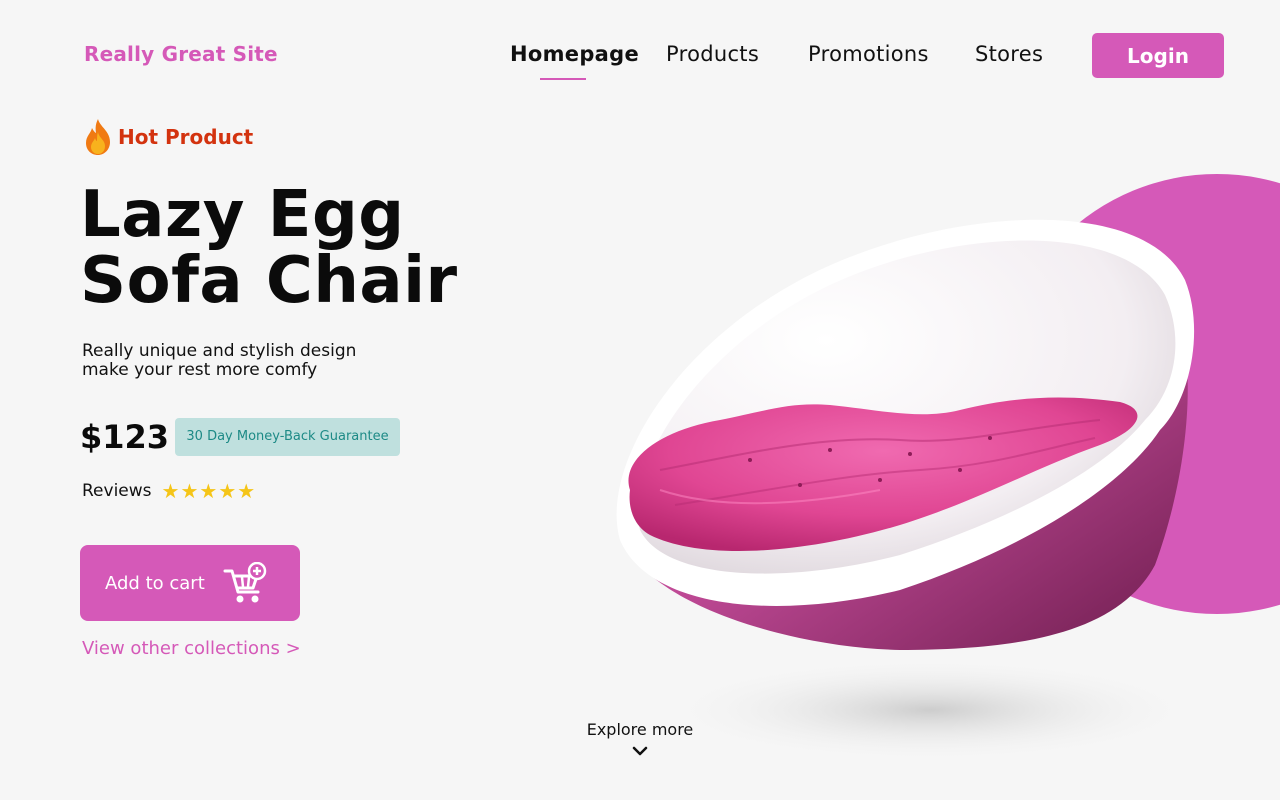  Describe the element at coordinates (1158, 55) in the screenshot. I see `login-button: Login` at that location.